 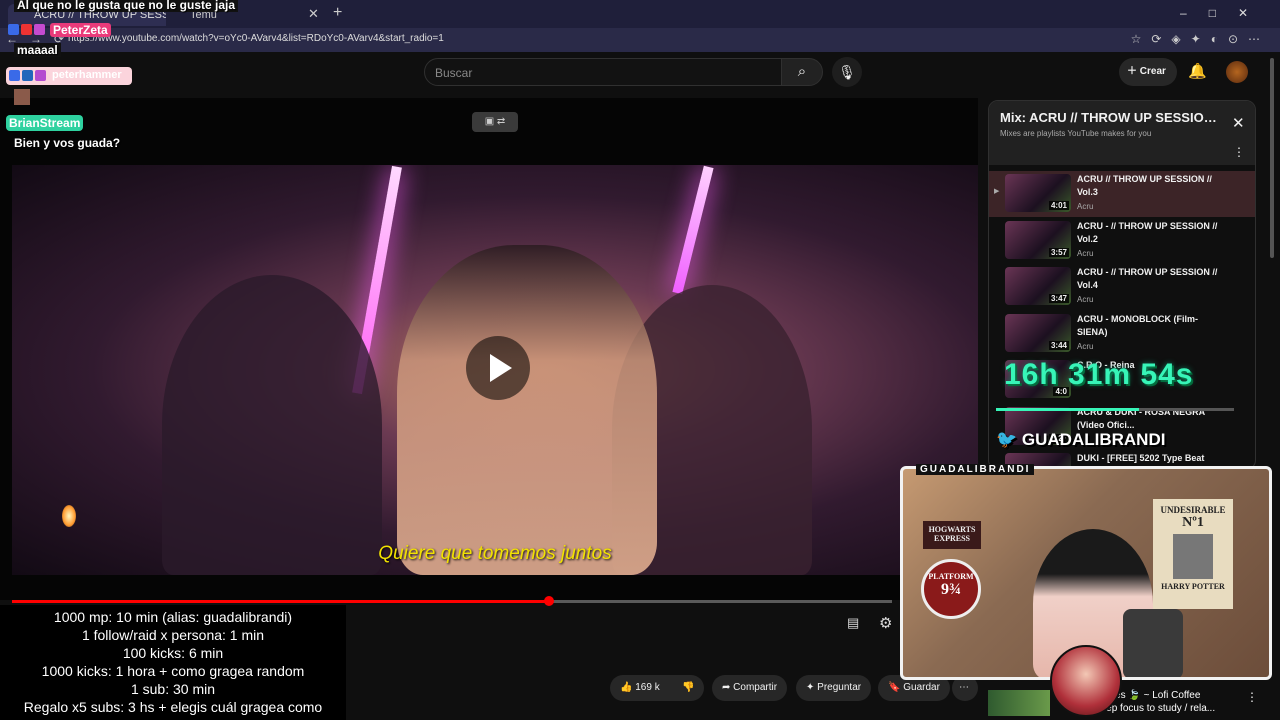 I want to click on singer, so click(x=527, y=410).